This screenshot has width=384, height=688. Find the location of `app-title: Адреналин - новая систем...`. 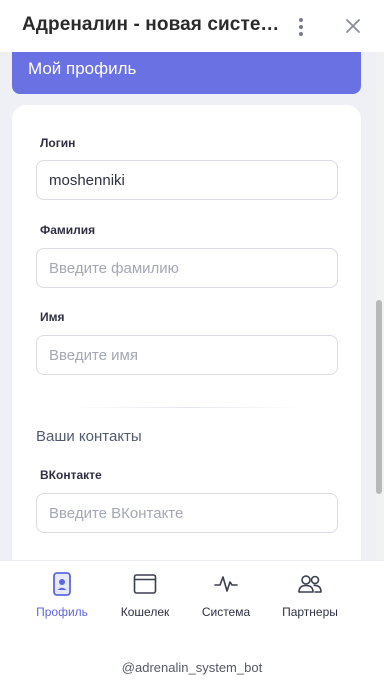

app-title: Адреналин - новая систем... is located at coordinates (153, 24).